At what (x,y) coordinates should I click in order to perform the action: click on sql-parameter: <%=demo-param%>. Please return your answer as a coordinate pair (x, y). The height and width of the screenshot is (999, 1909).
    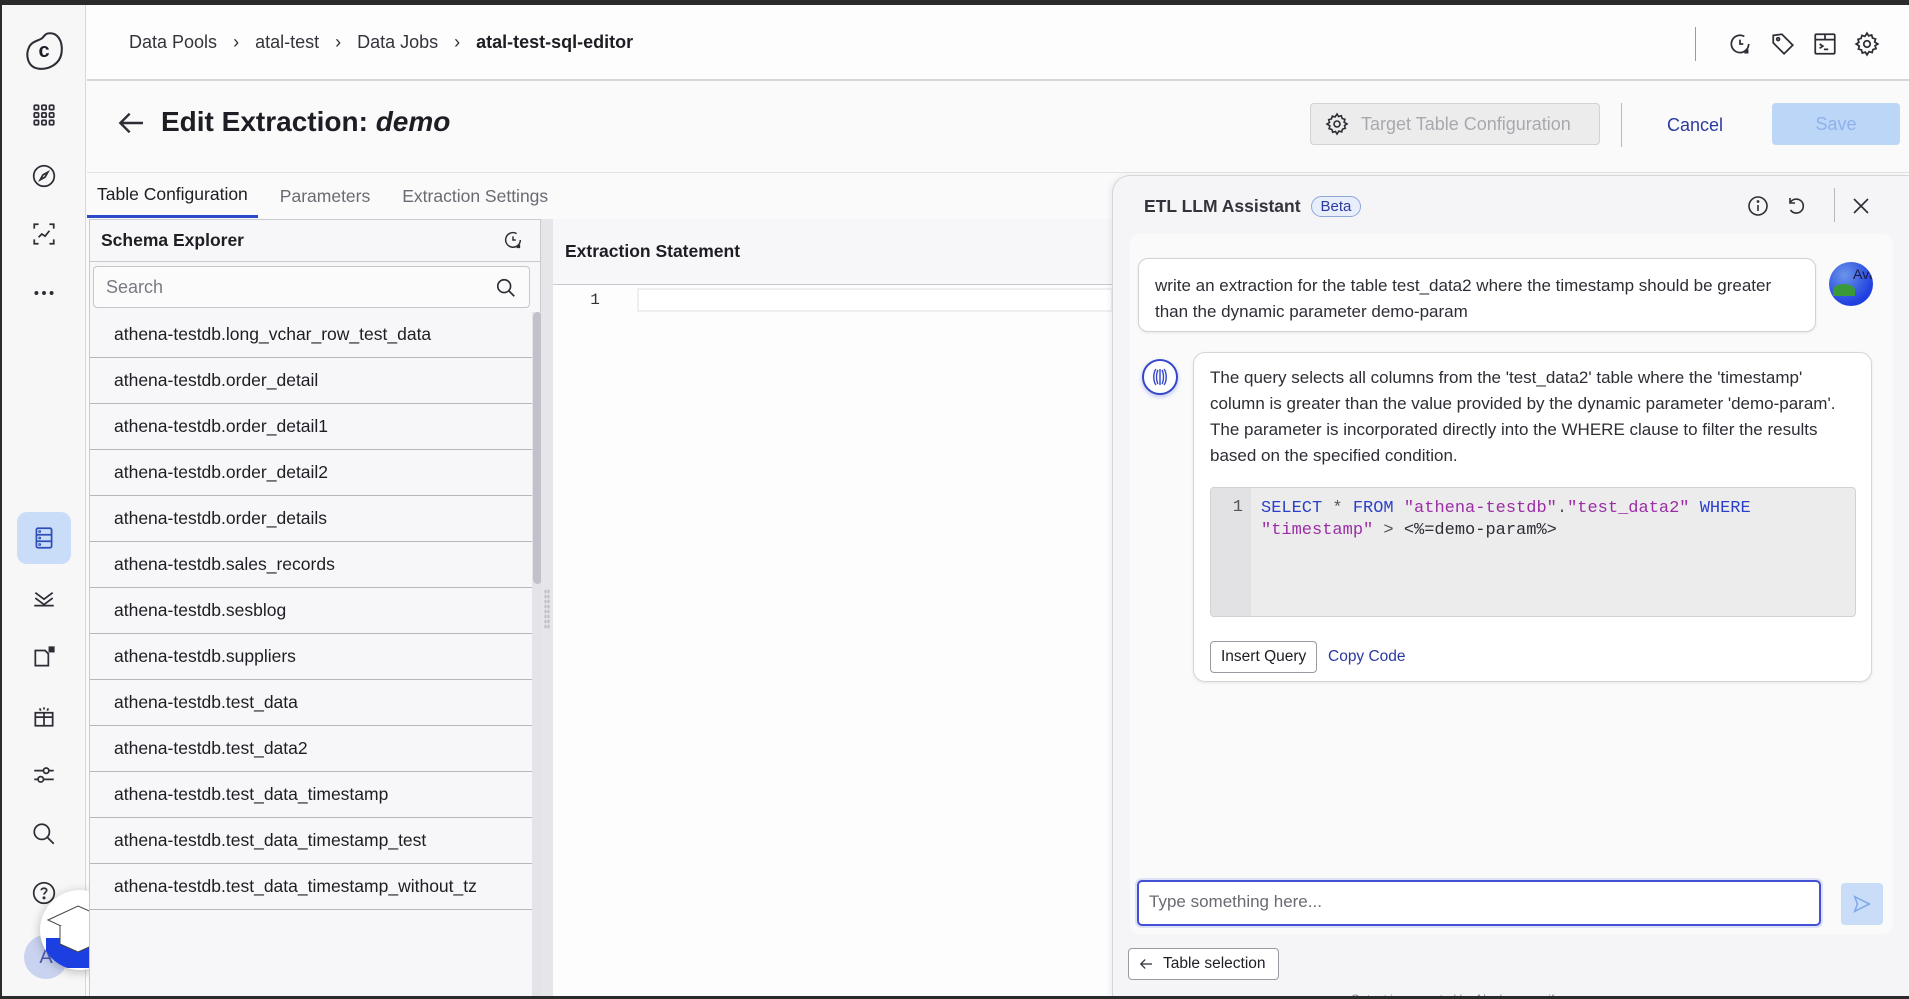
    Looking at the image, I should click on (1480, 530).